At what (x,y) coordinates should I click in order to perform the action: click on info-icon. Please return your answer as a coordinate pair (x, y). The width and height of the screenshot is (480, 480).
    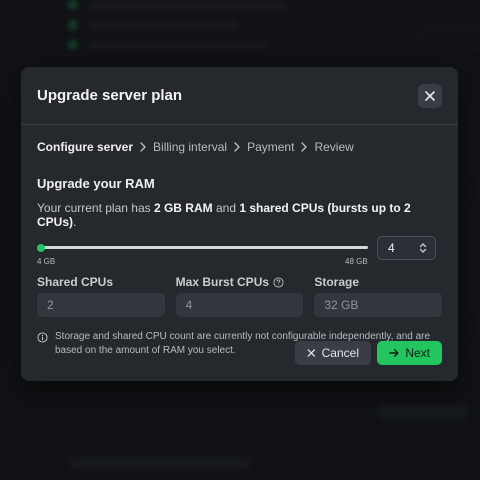
    Looking at the image, I should click on (42, 337).